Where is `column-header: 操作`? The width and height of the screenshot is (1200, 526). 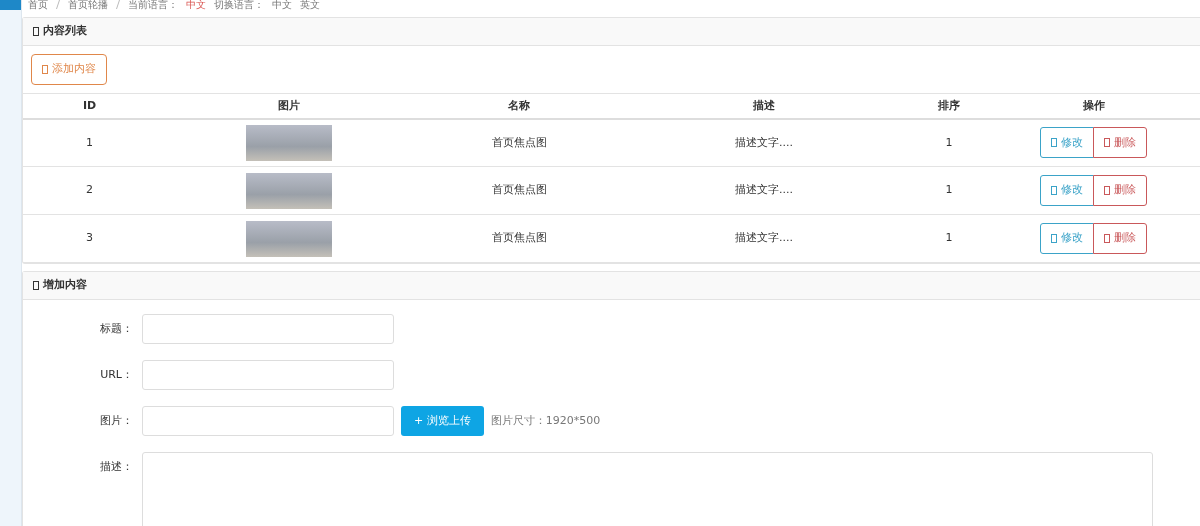 column-header: 操作 is located at coordinates (1093, 106).